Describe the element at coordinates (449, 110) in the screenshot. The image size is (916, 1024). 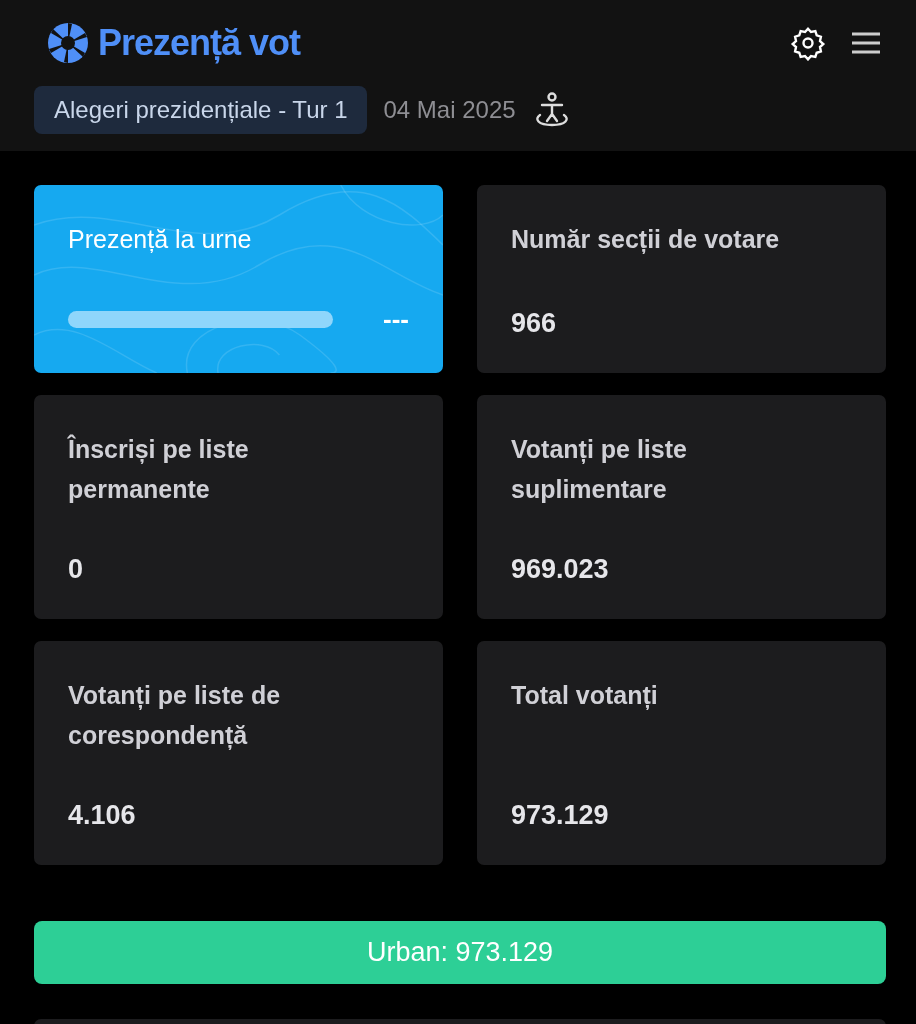
I see `election-date: 04 Mai 2025` at that location.